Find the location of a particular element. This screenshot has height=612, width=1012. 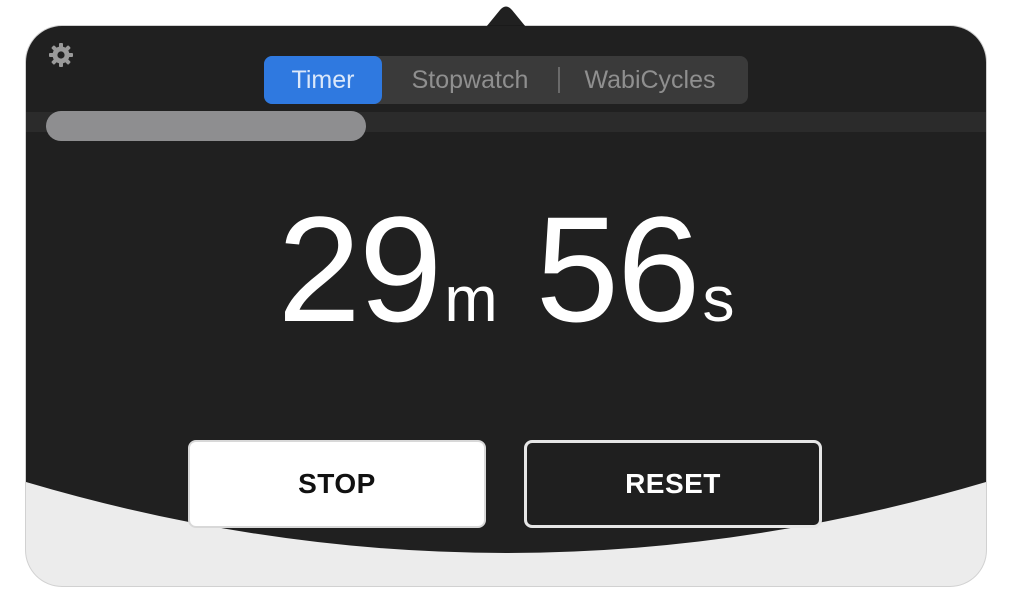

gear-icon is located at coordinates (61, 55).